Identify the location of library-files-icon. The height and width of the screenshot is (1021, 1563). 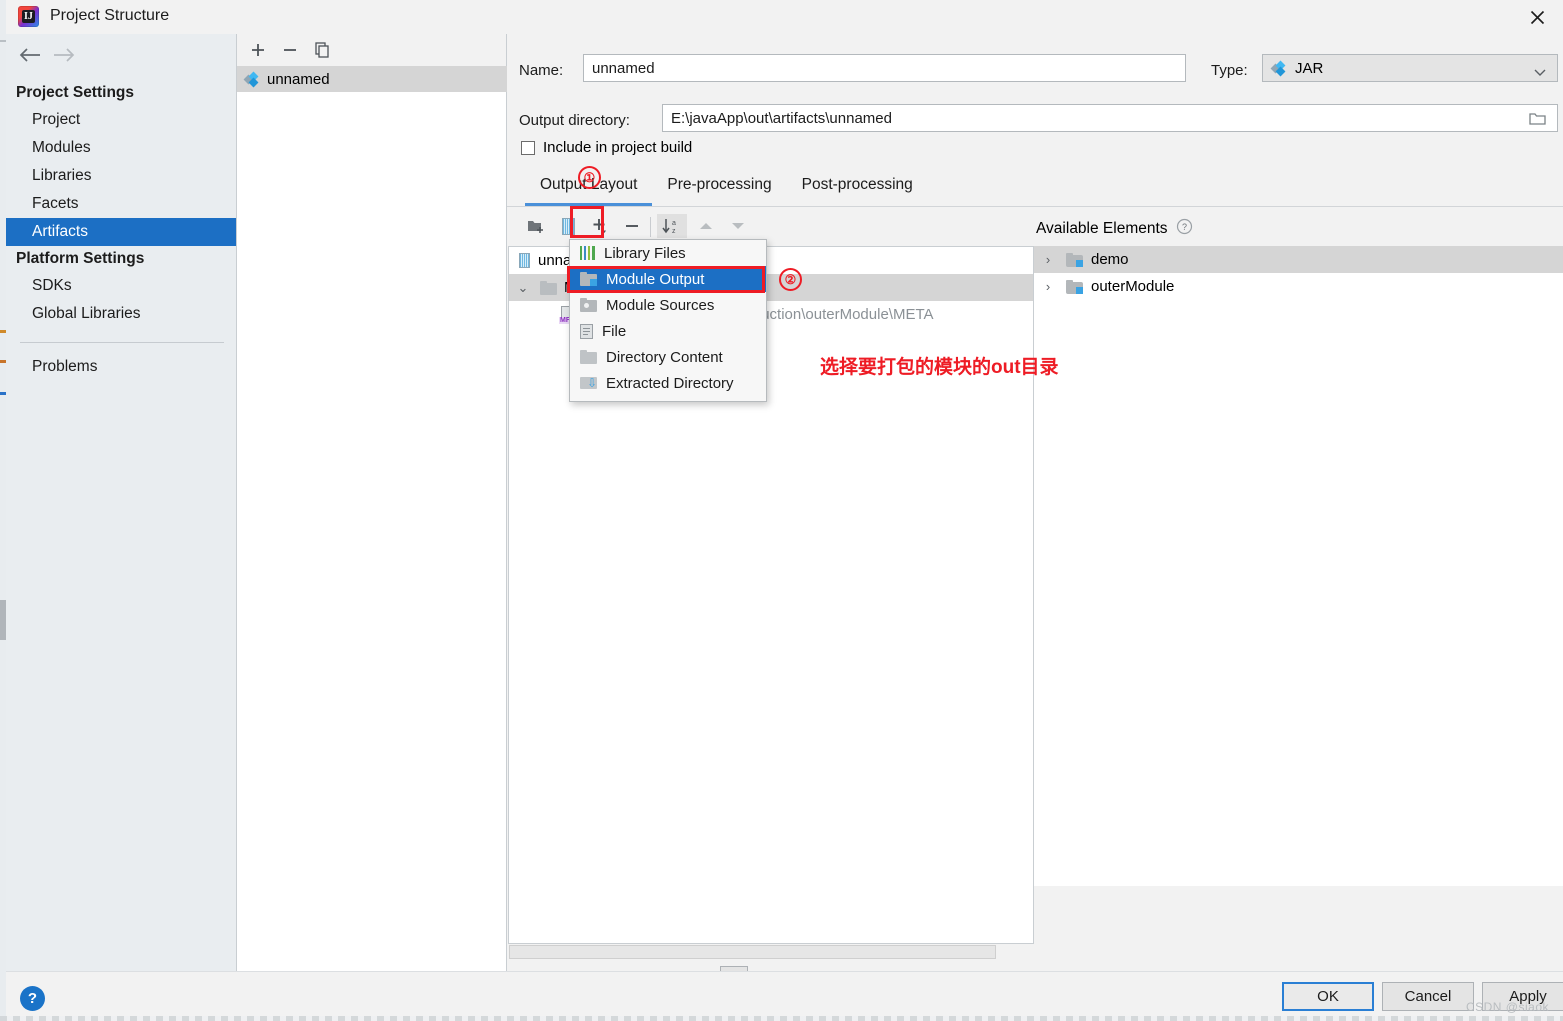
(587, 253).